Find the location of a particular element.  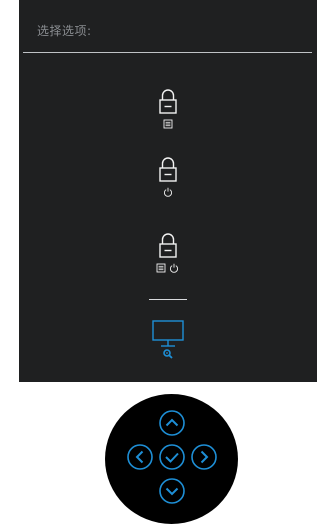

chevron-left-icon is located at coordinates (139, 457).